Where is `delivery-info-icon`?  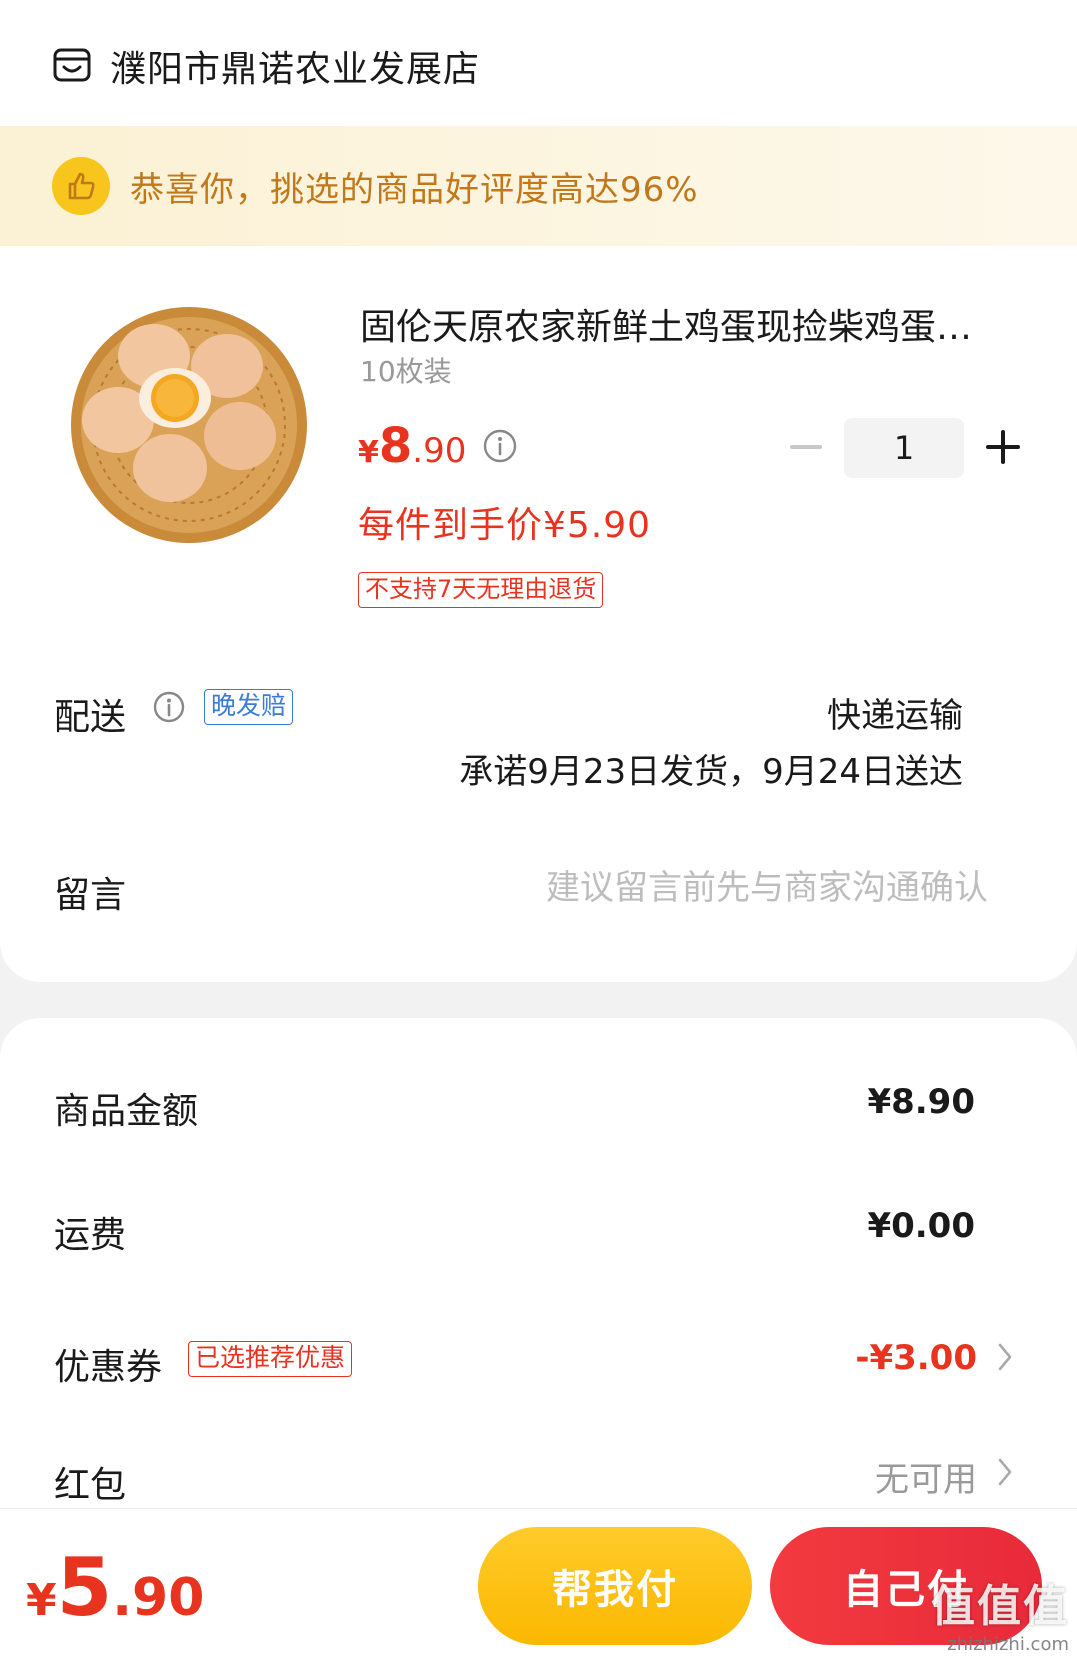 delivery-info-icon is located at coordinates (169, 707).